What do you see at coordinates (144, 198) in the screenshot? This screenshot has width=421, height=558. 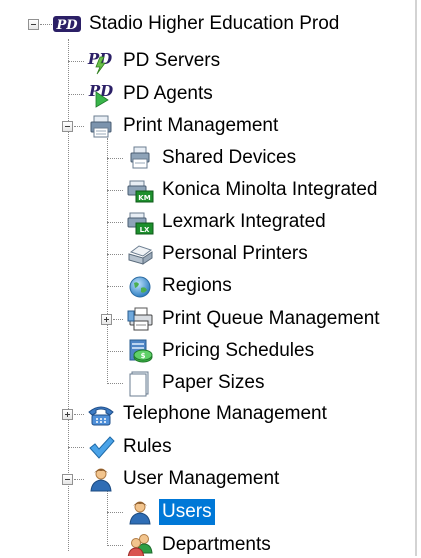 I see `svg-text: KM` at bounding box center [144, 198].